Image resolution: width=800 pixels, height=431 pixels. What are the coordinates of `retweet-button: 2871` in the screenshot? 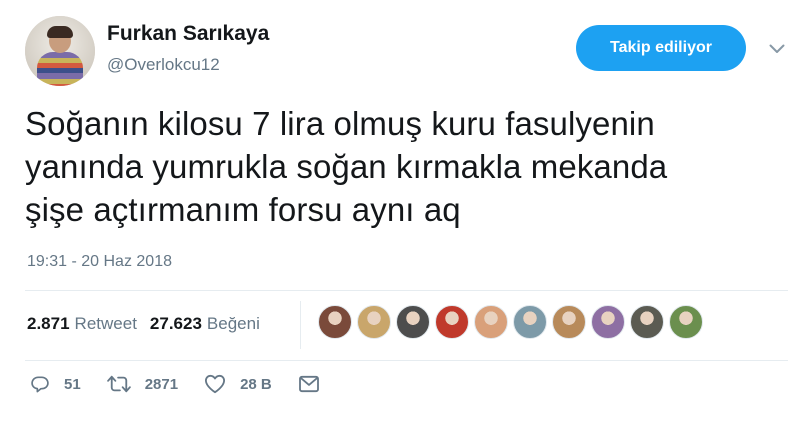 It's located at (142, 384).